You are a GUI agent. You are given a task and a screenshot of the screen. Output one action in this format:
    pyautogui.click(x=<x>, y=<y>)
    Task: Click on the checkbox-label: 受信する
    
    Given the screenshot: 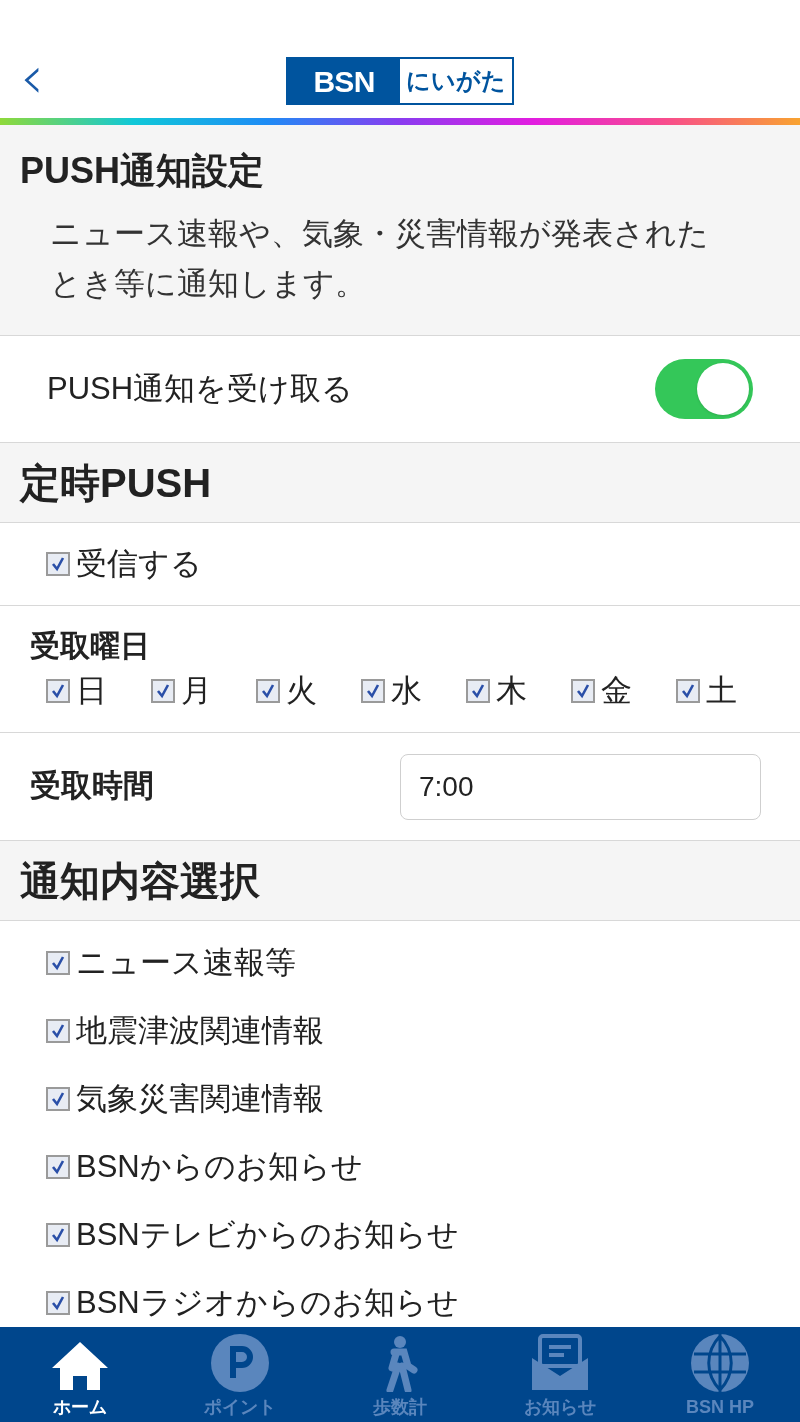 What is the action you would take?
    pyautogui.click(x=139, y=563)
    